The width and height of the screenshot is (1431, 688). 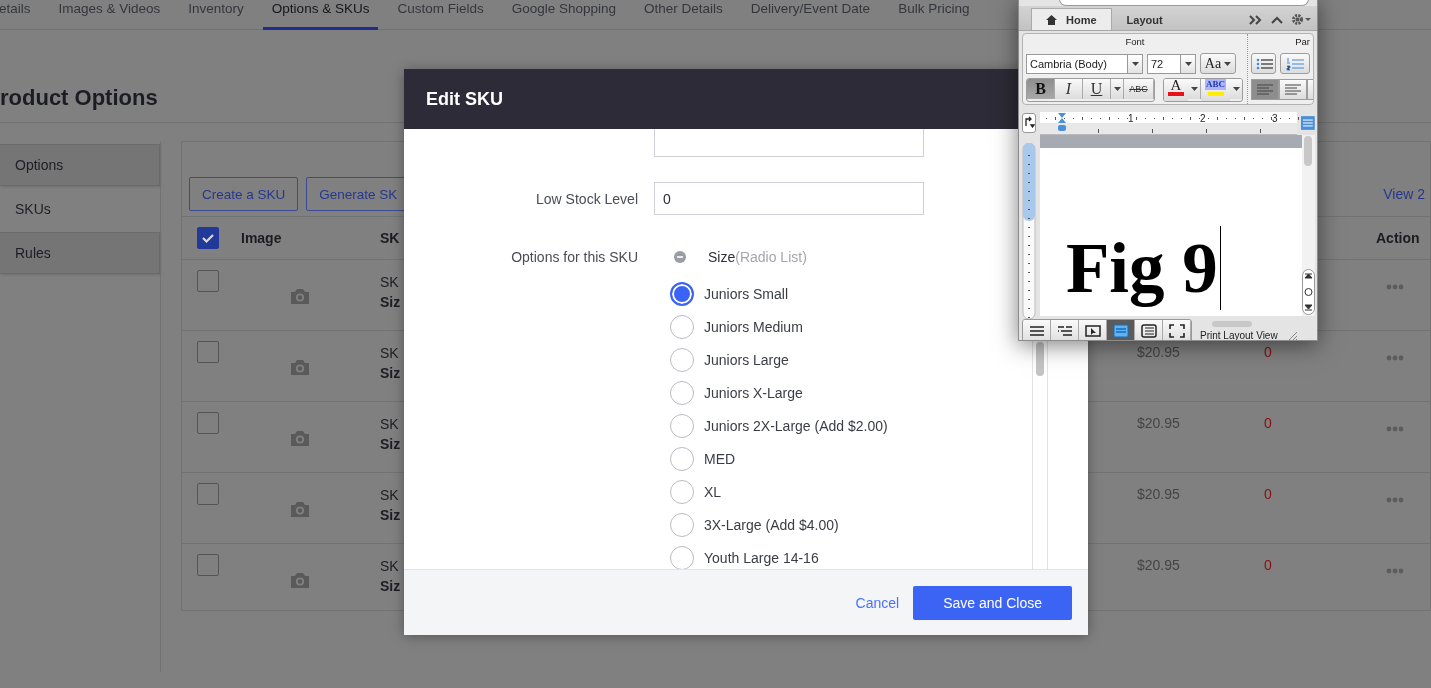 What do you see at coordinates (746, 293) in the screenshot?
I see `radio-label: Juniors Small` at bounding box center [746, 293].